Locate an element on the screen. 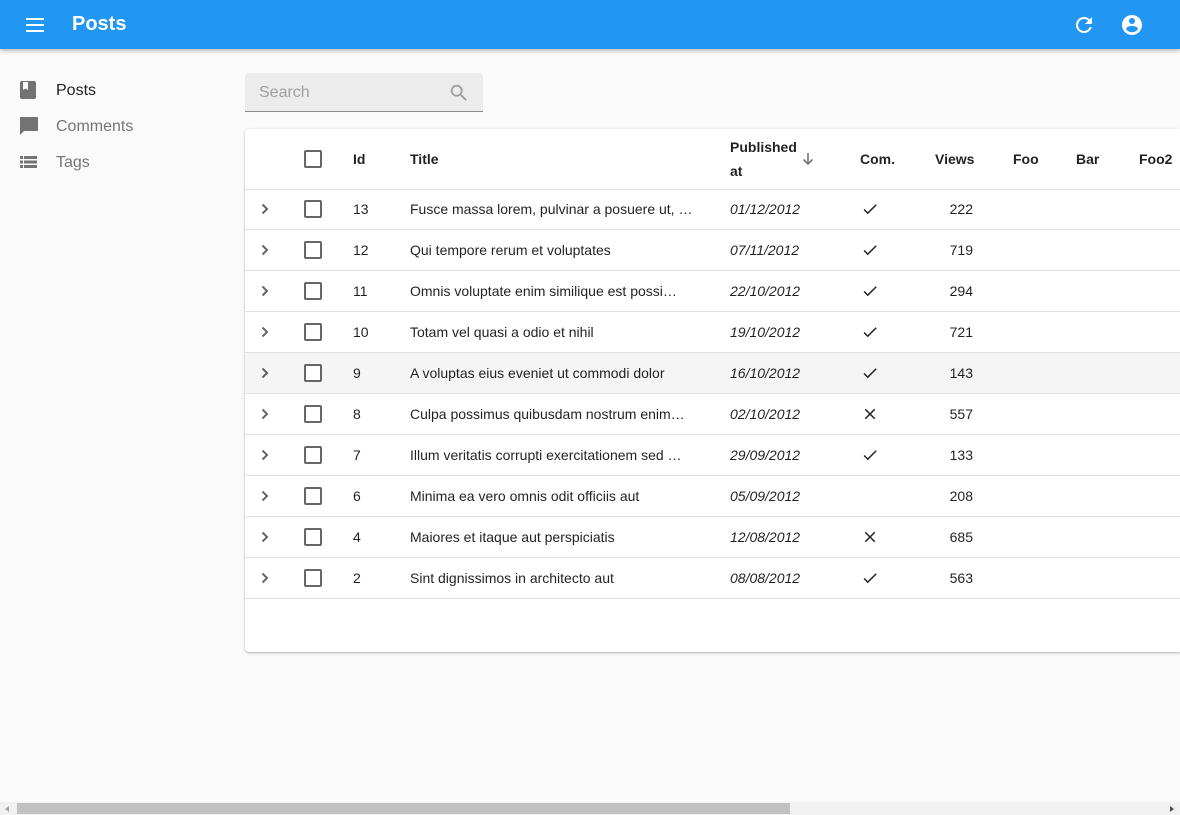  column-header-bar: Bar is located at coordinates (1087, 159).